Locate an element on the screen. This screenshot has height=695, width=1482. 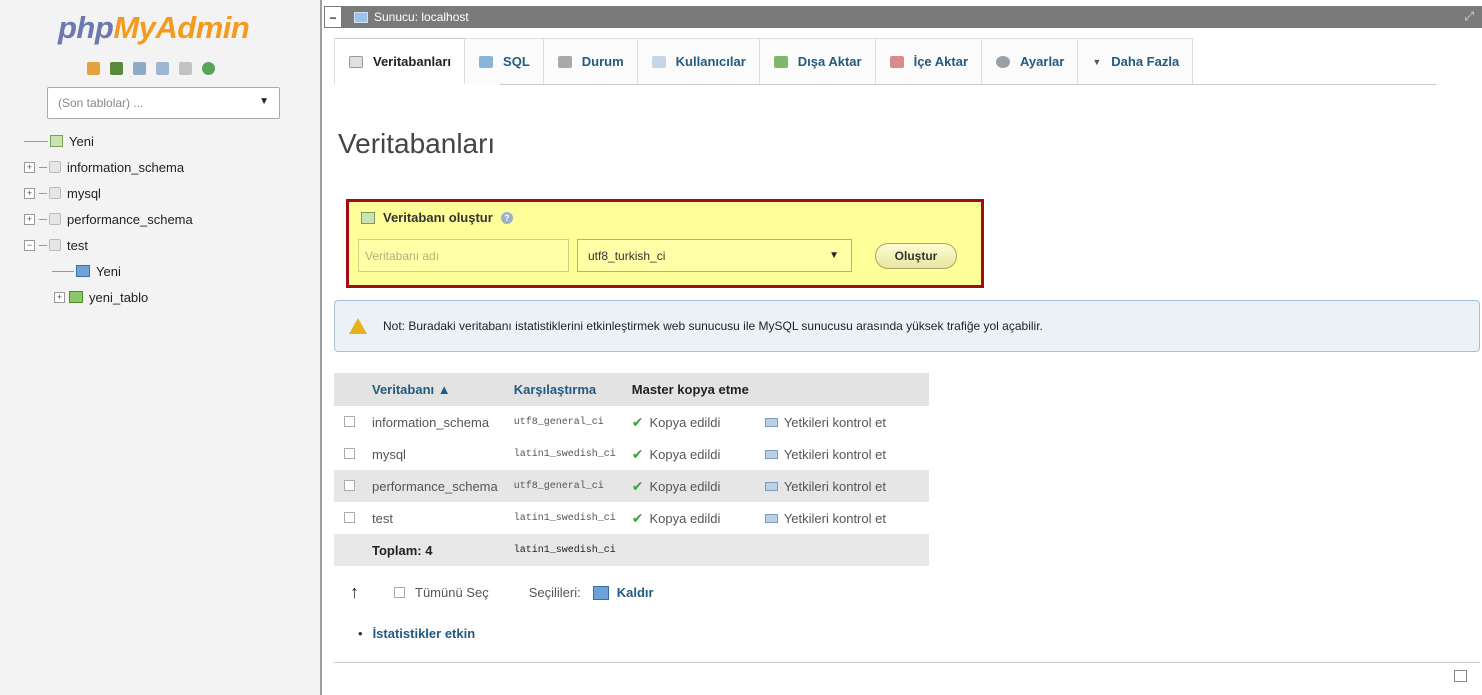
header-action-cell is located at coordinates (842, 389).